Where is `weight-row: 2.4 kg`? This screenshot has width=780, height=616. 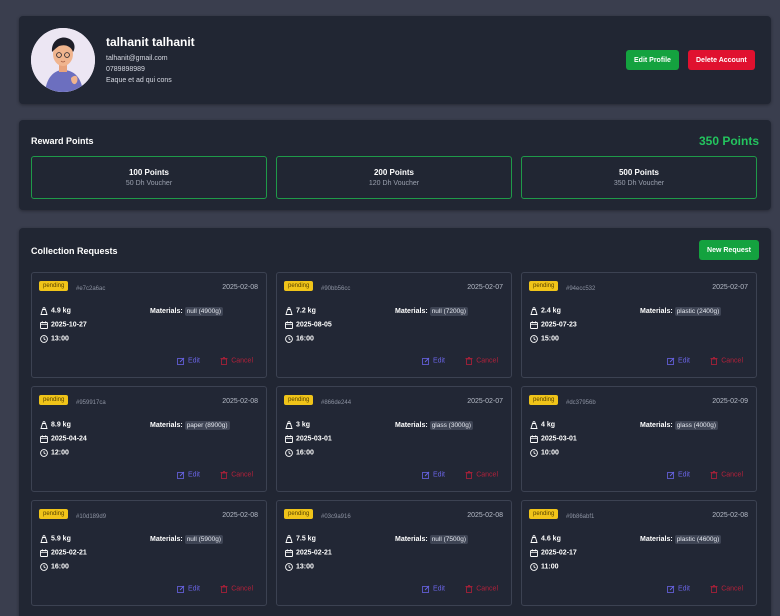 weight-row: 2.4 kg is located at coordinates (545, 311).